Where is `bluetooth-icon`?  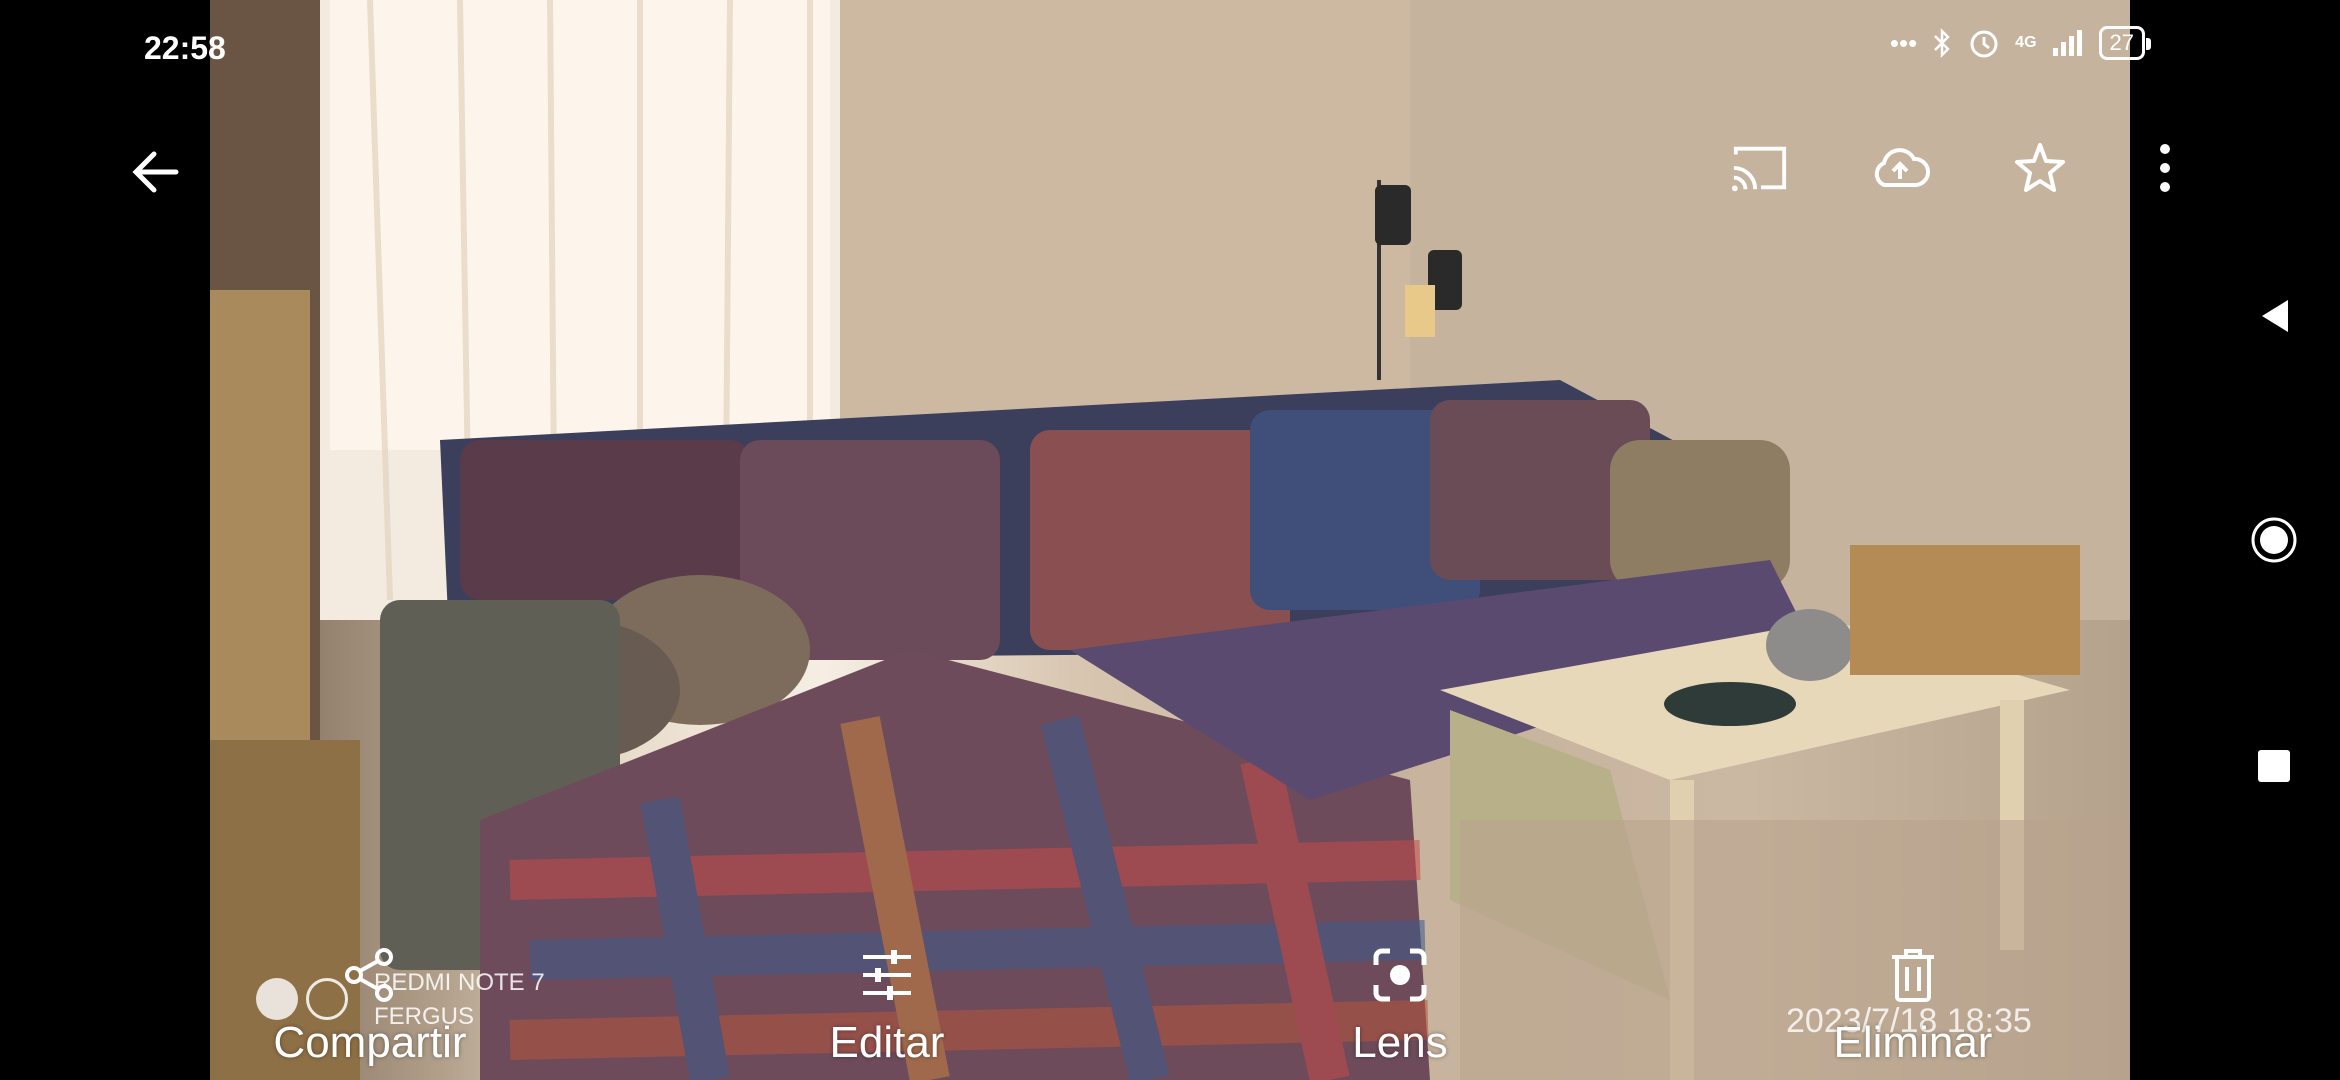 bluetooth-icon is located at coordinates (1942, 43).